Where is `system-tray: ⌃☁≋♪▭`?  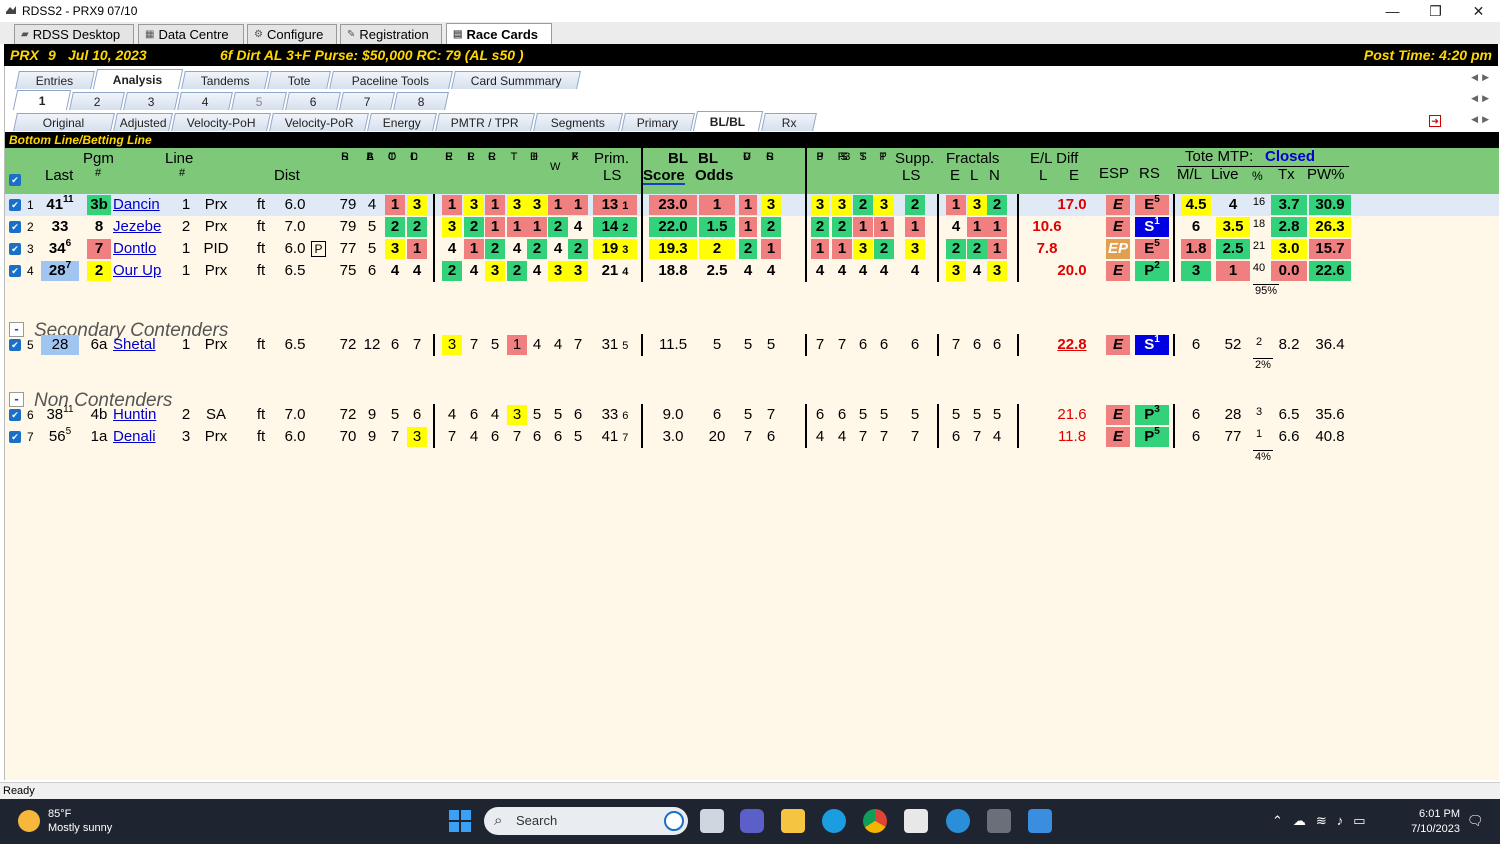 system-tray: ⌃☁≋♪▭ is located at coordinates (1324, 821).